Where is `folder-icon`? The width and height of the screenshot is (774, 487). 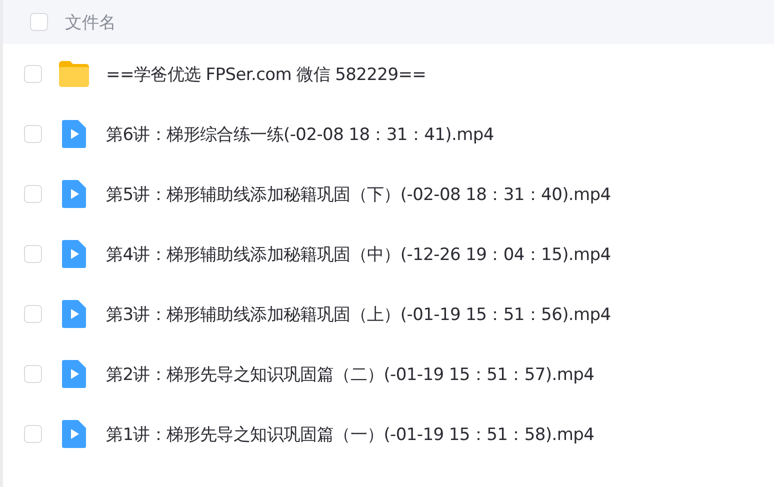
folder-icon is located at coordinates (74, 74).